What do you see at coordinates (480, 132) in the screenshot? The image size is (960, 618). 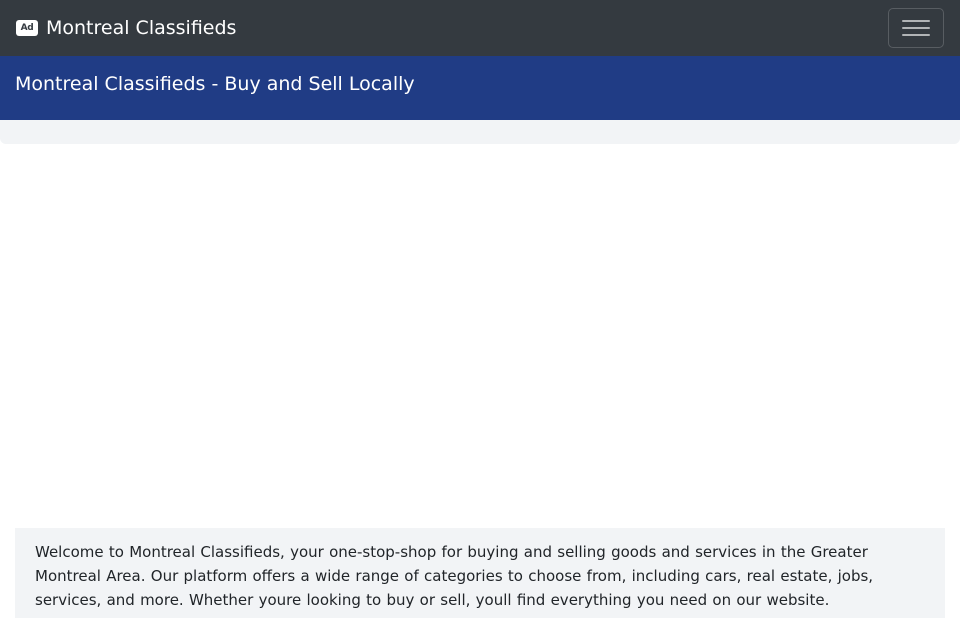 I see `banner-divider-strip` at bounding box center [480, 132].